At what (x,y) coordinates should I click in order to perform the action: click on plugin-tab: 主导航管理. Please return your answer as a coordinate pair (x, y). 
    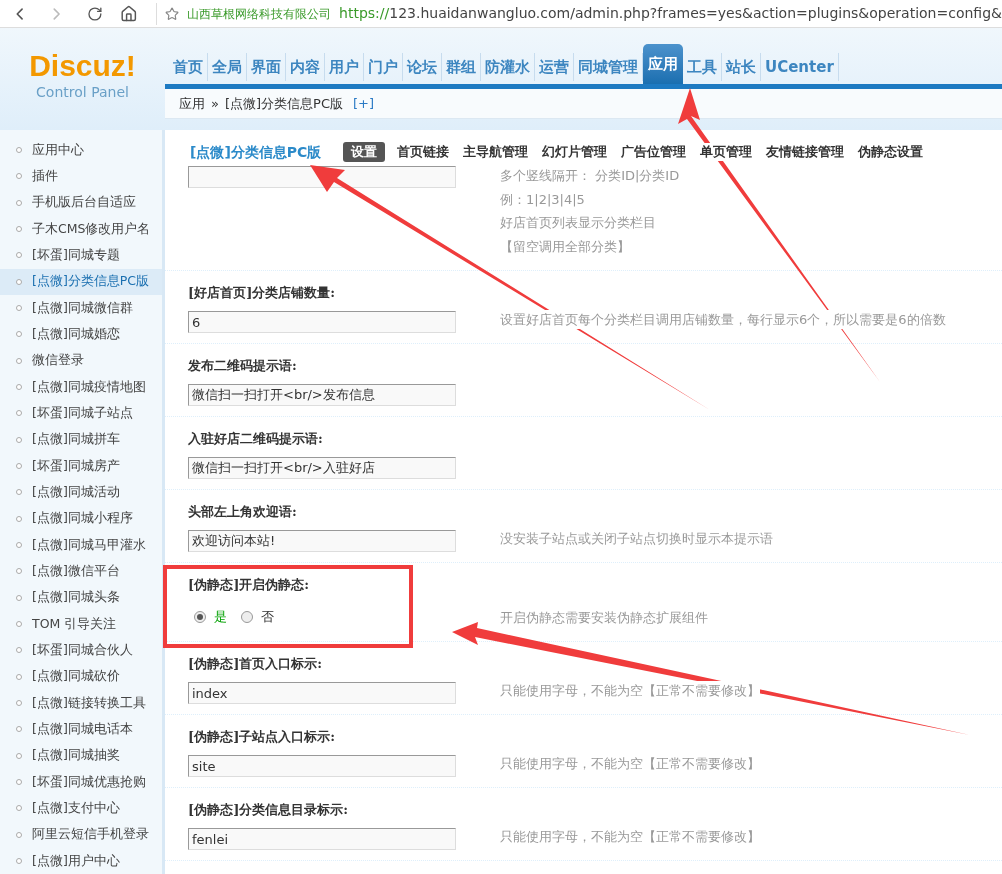
    Looking at the image, I should click on (496, 152).